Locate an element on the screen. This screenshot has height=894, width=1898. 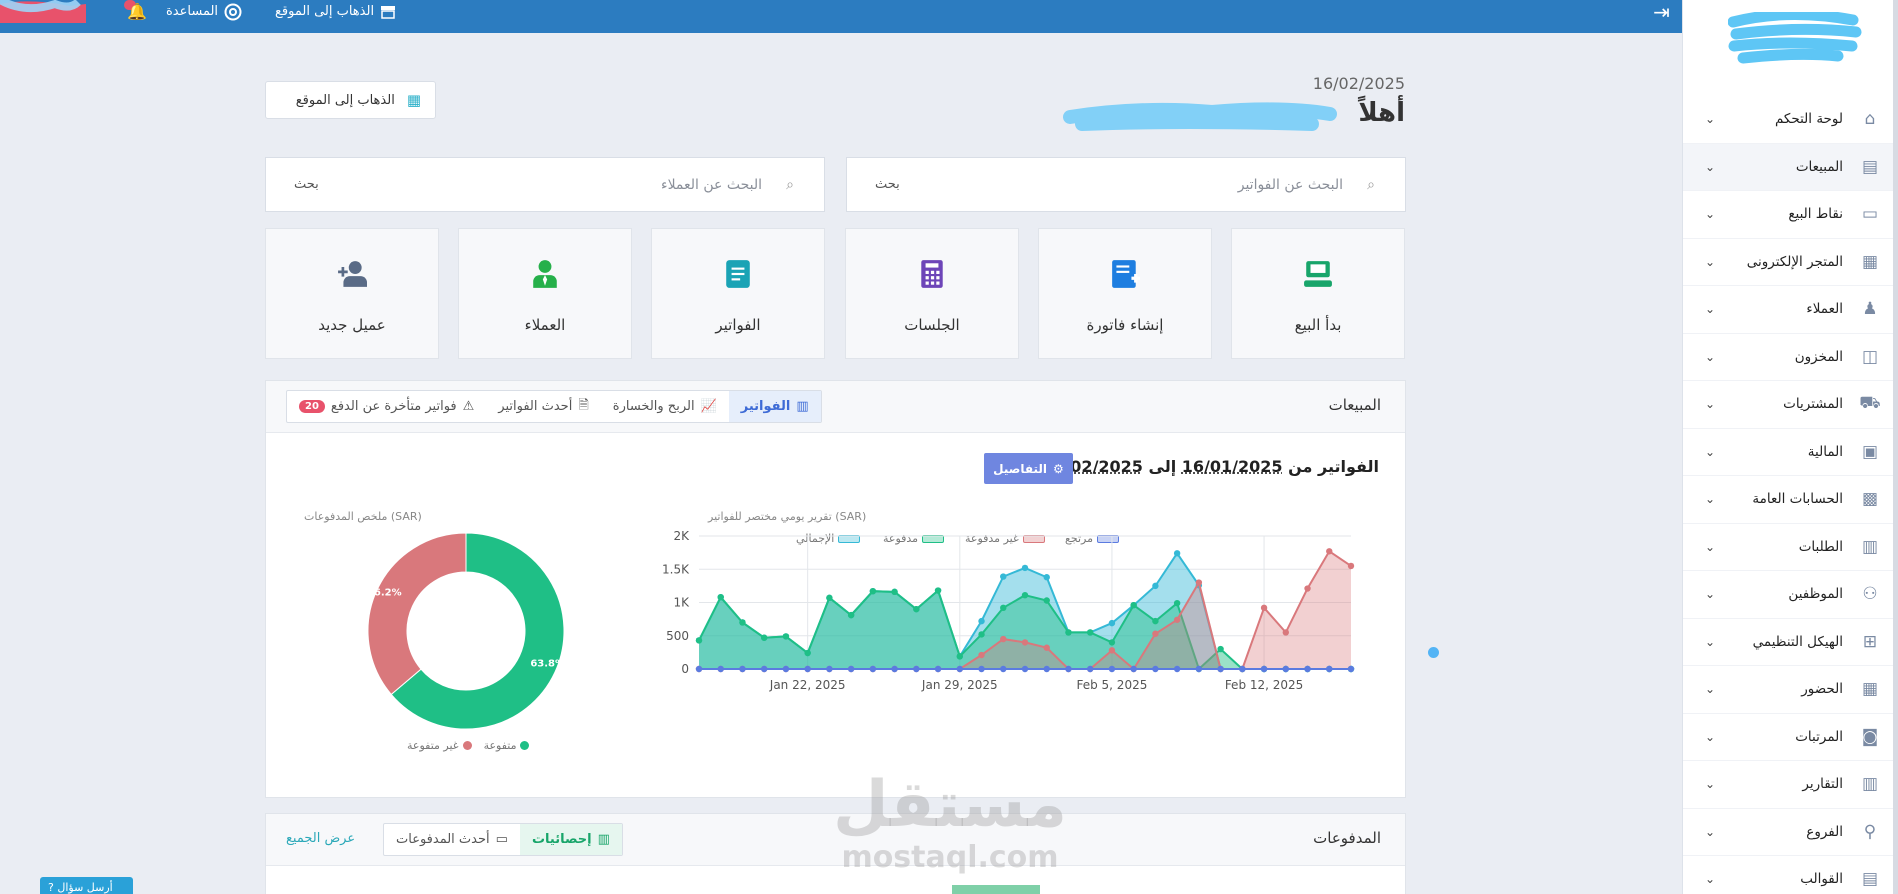
invoices-period-title: الفواتير من 16/01/2025 إلى 16/02/2025 is located at coordinates (1210, 466).